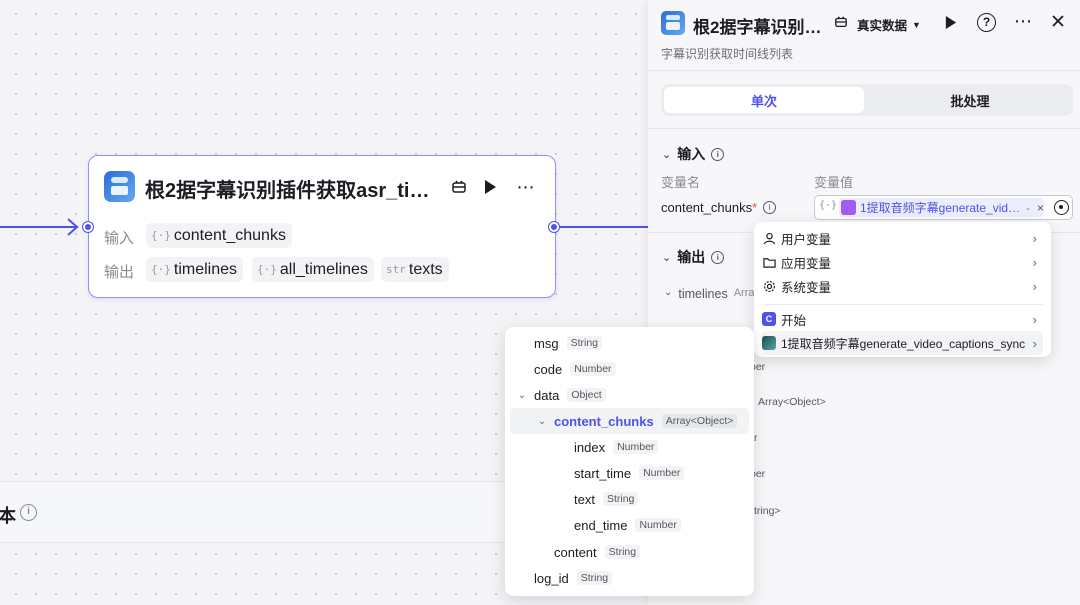  Describe the element at coordinates (119, 186) in the screenshot. I see `plugin-icon` at that location.